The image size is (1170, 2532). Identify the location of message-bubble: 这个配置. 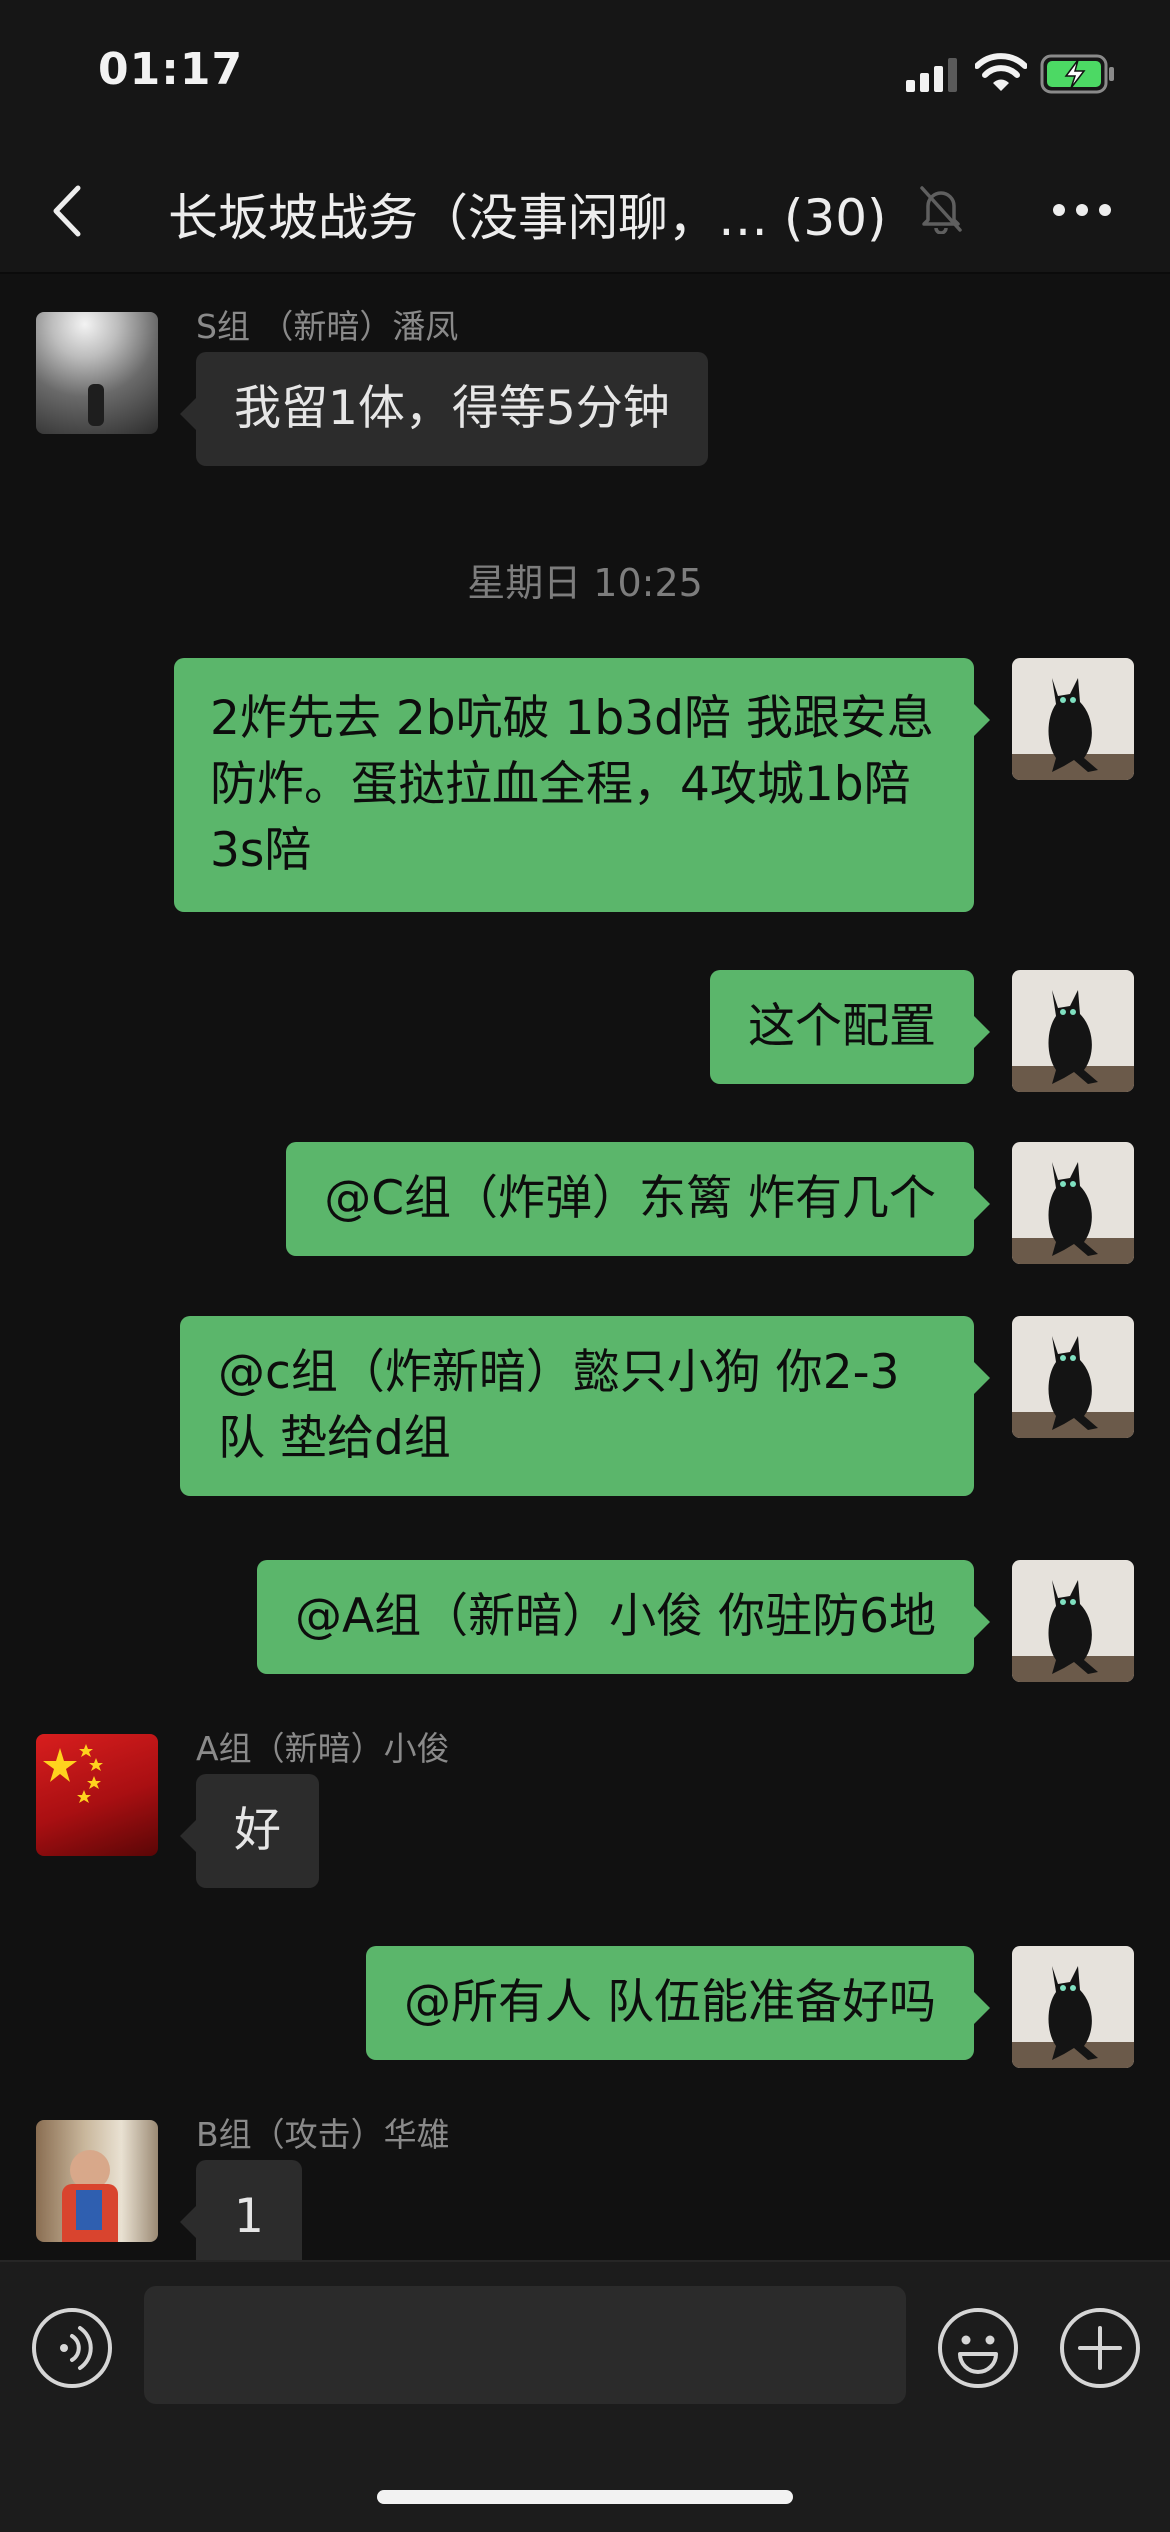
(850, 1027).